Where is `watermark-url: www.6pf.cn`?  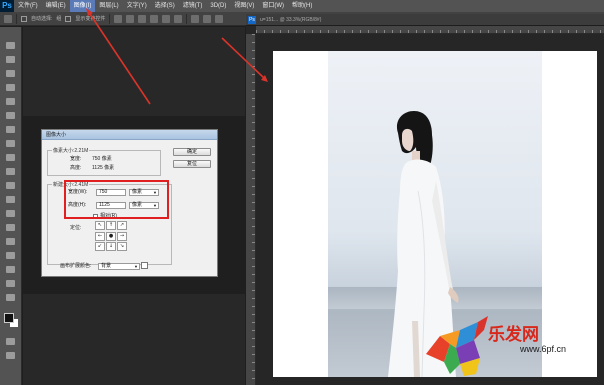
watermark-url: www.6pf.cn is located at coordinates (543, 349).